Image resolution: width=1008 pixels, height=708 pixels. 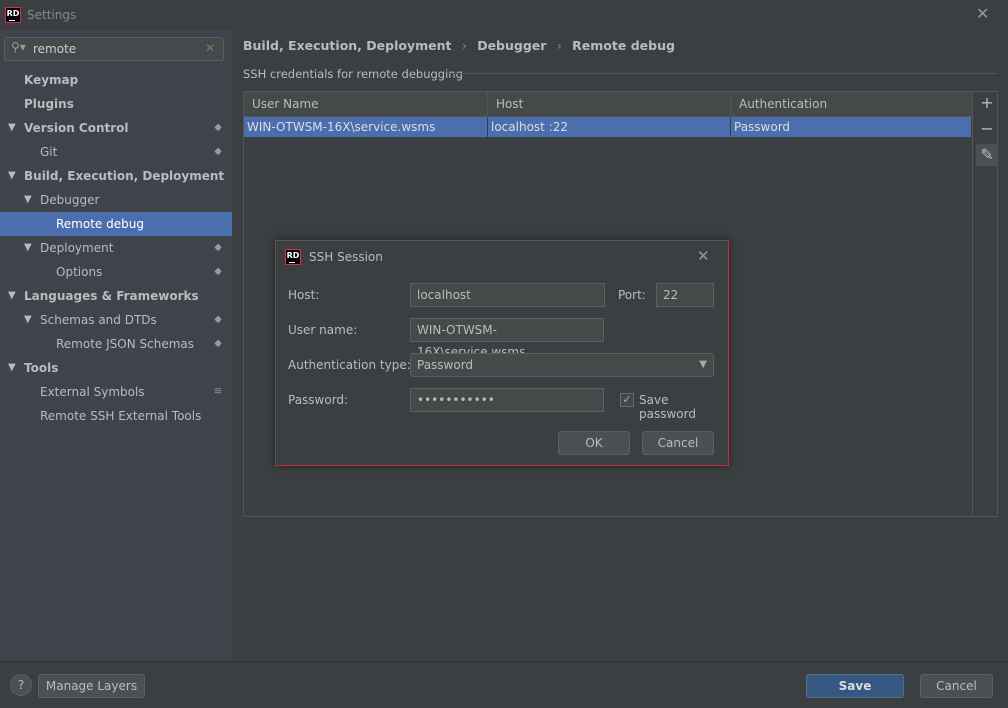 What do you see at coordinates (346, 257) in the screenshot?
I see `dialog-title: SSH Session` at bounding box center [346, 257].